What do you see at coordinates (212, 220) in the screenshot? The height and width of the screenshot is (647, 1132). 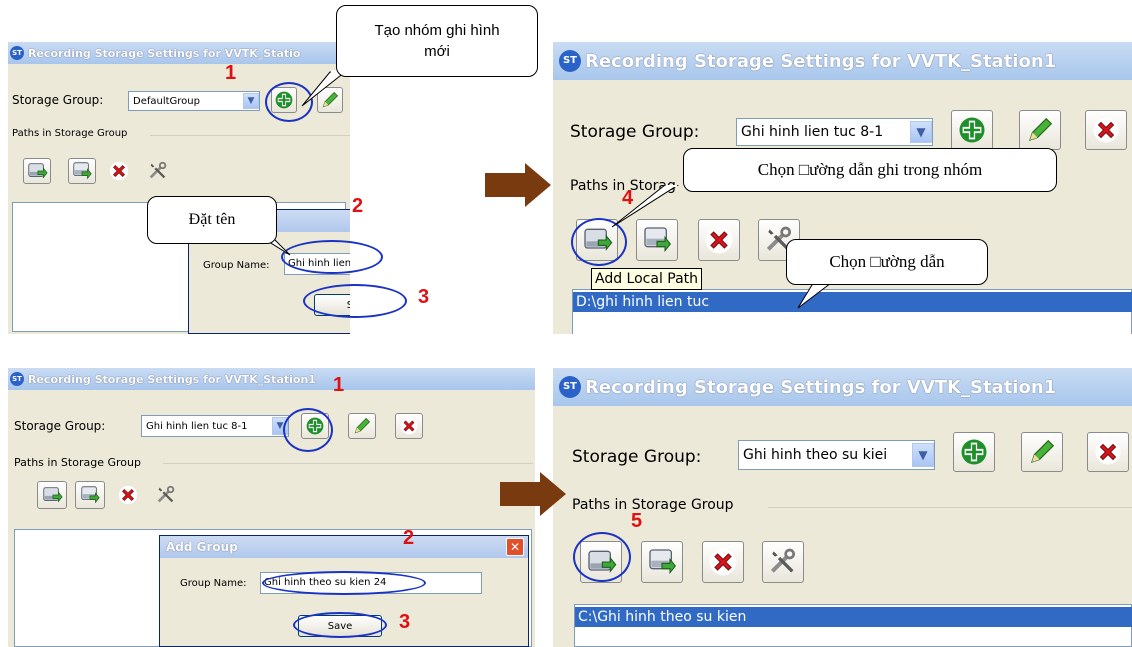 I see `callout-name-it: Đặt tên` at bounding box center [212, 220].